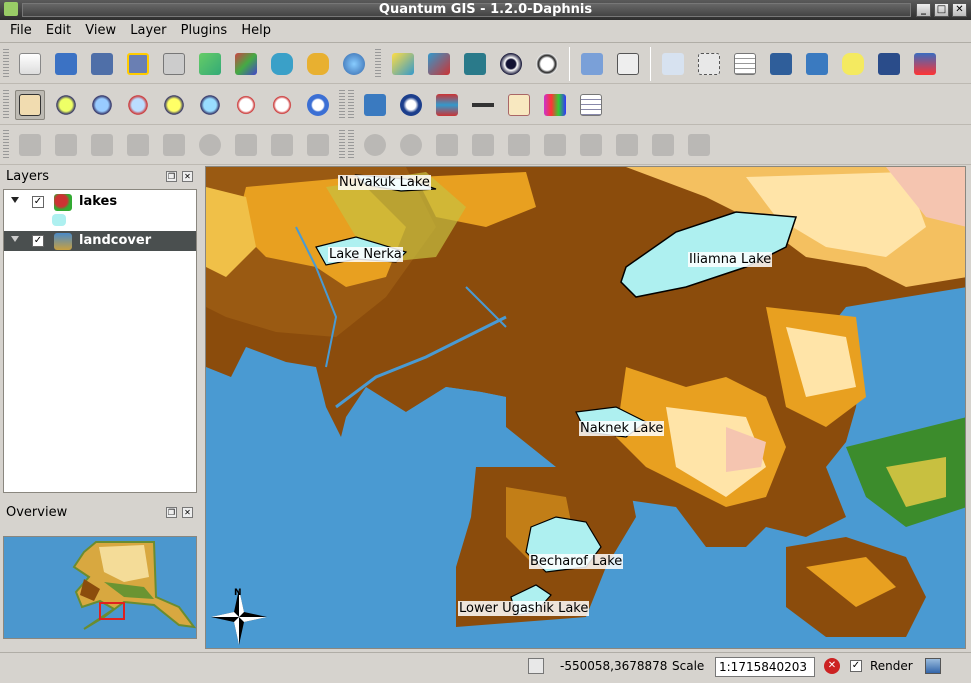  Describe the element at coordinates (483, 105) in the screenshot. I see `scale-bar-button` at that location.